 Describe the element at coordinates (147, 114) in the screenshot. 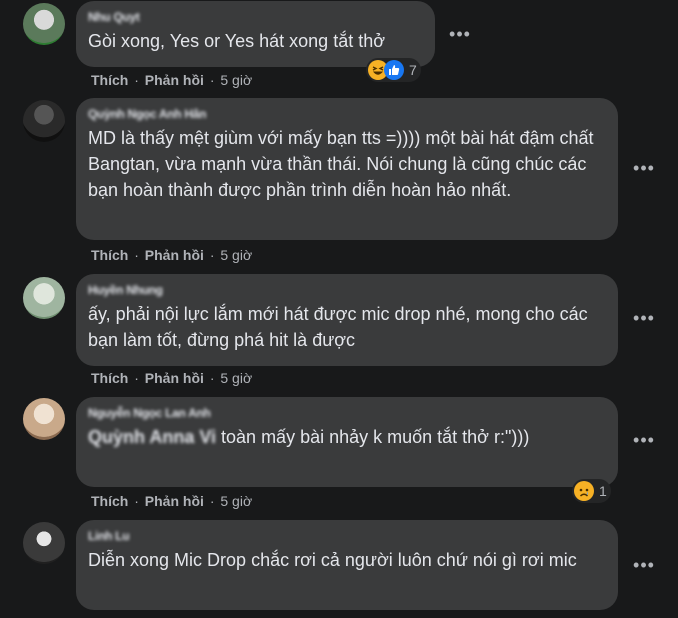

I see `comment-author: Quỳnh Ngọc Anh Hân` at that location.